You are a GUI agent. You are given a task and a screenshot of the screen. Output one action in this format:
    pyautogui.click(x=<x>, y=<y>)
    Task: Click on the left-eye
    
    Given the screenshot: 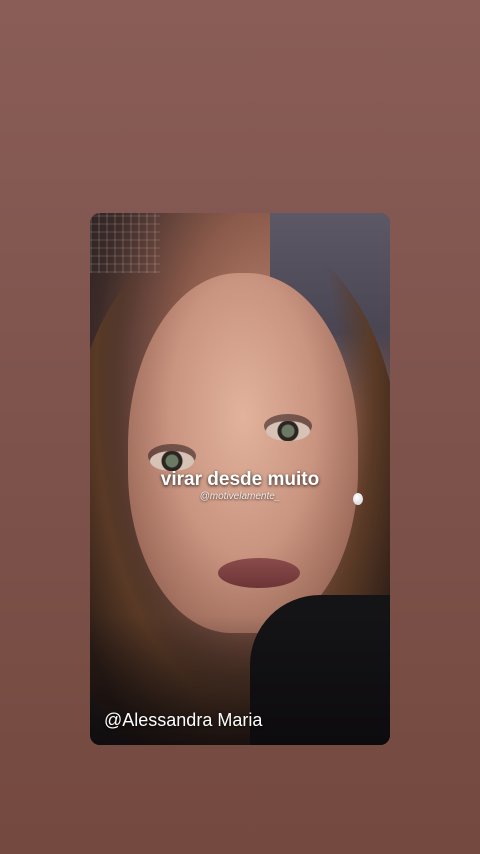 What is the action you would take?
    pyautogui.click(x=172, y=461)
    